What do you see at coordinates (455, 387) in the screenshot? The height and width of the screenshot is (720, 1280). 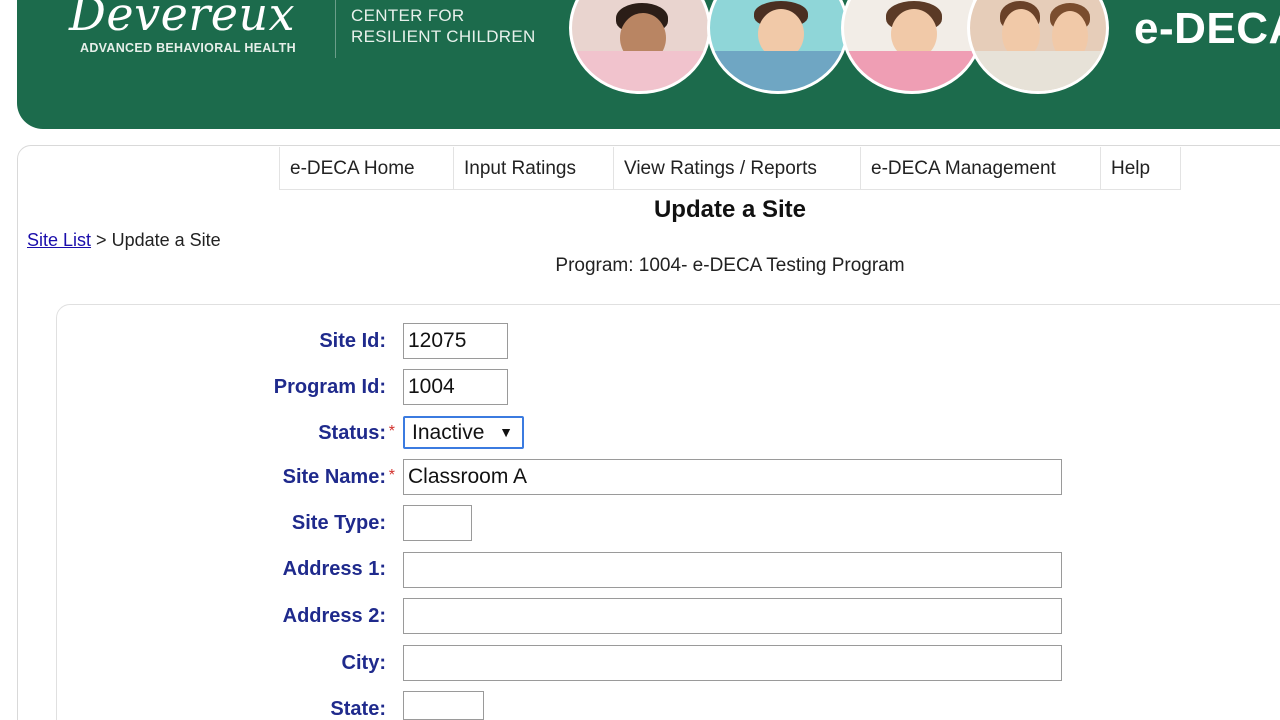 I see `program-id-field: 1004` at bounding box center [455, 387].